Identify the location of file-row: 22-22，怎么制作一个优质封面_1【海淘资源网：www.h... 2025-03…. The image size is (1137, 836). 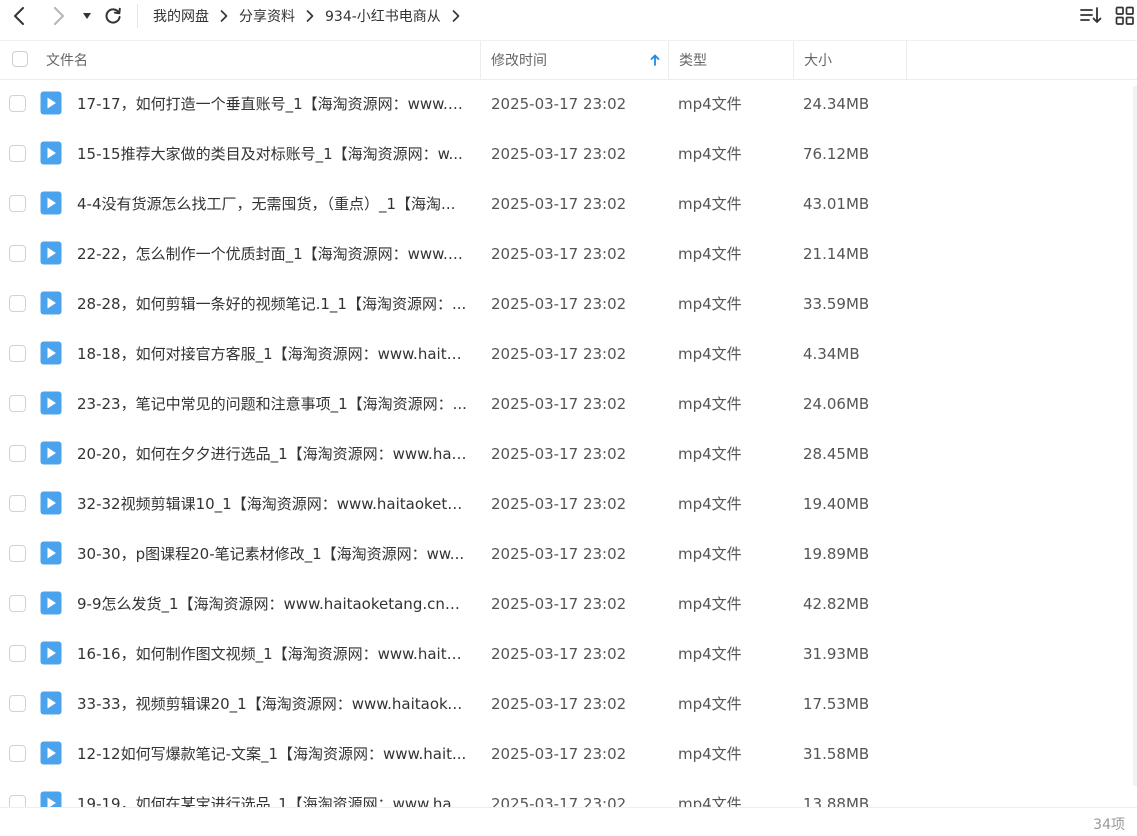
(568, 254).